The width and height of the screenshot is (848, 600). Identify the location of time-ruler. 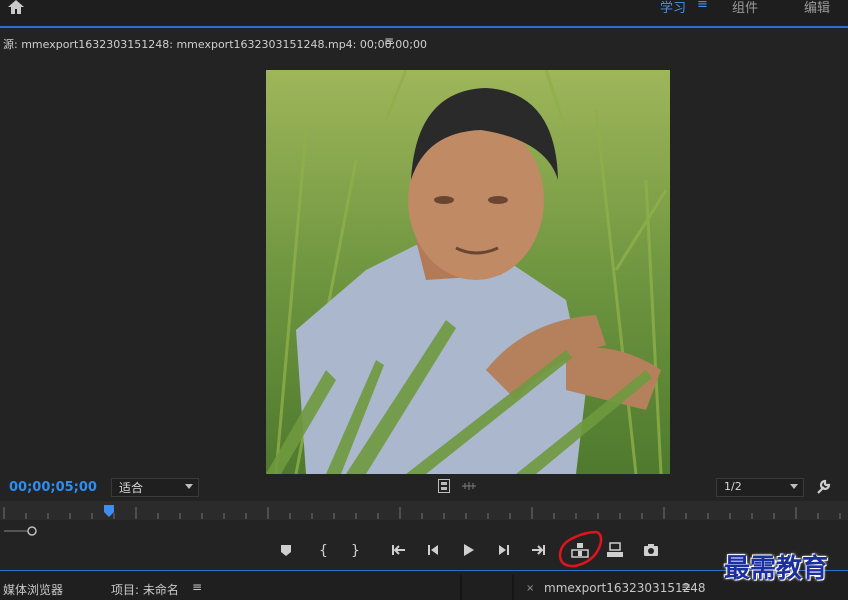
(424, 510).